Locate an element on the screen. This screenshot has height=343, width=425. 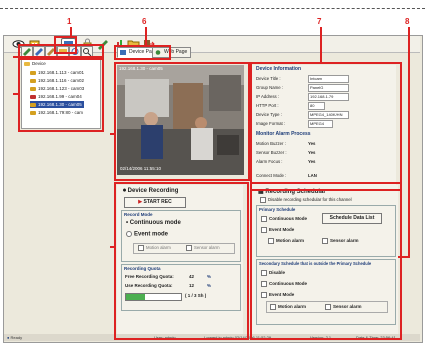
callout-6: 6 is located at coordinates (144, 21).